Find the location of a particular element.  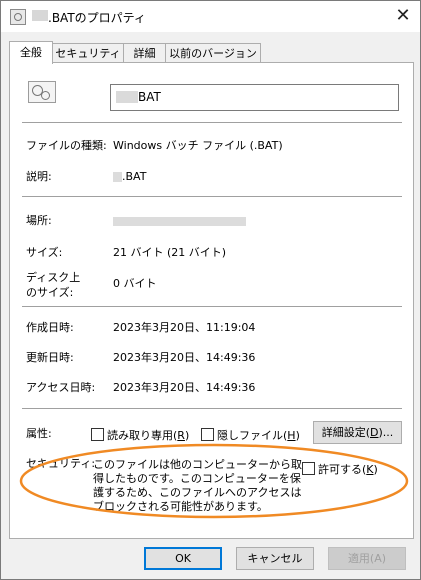

hidden-checkbox is located at coordinates (207, 434).